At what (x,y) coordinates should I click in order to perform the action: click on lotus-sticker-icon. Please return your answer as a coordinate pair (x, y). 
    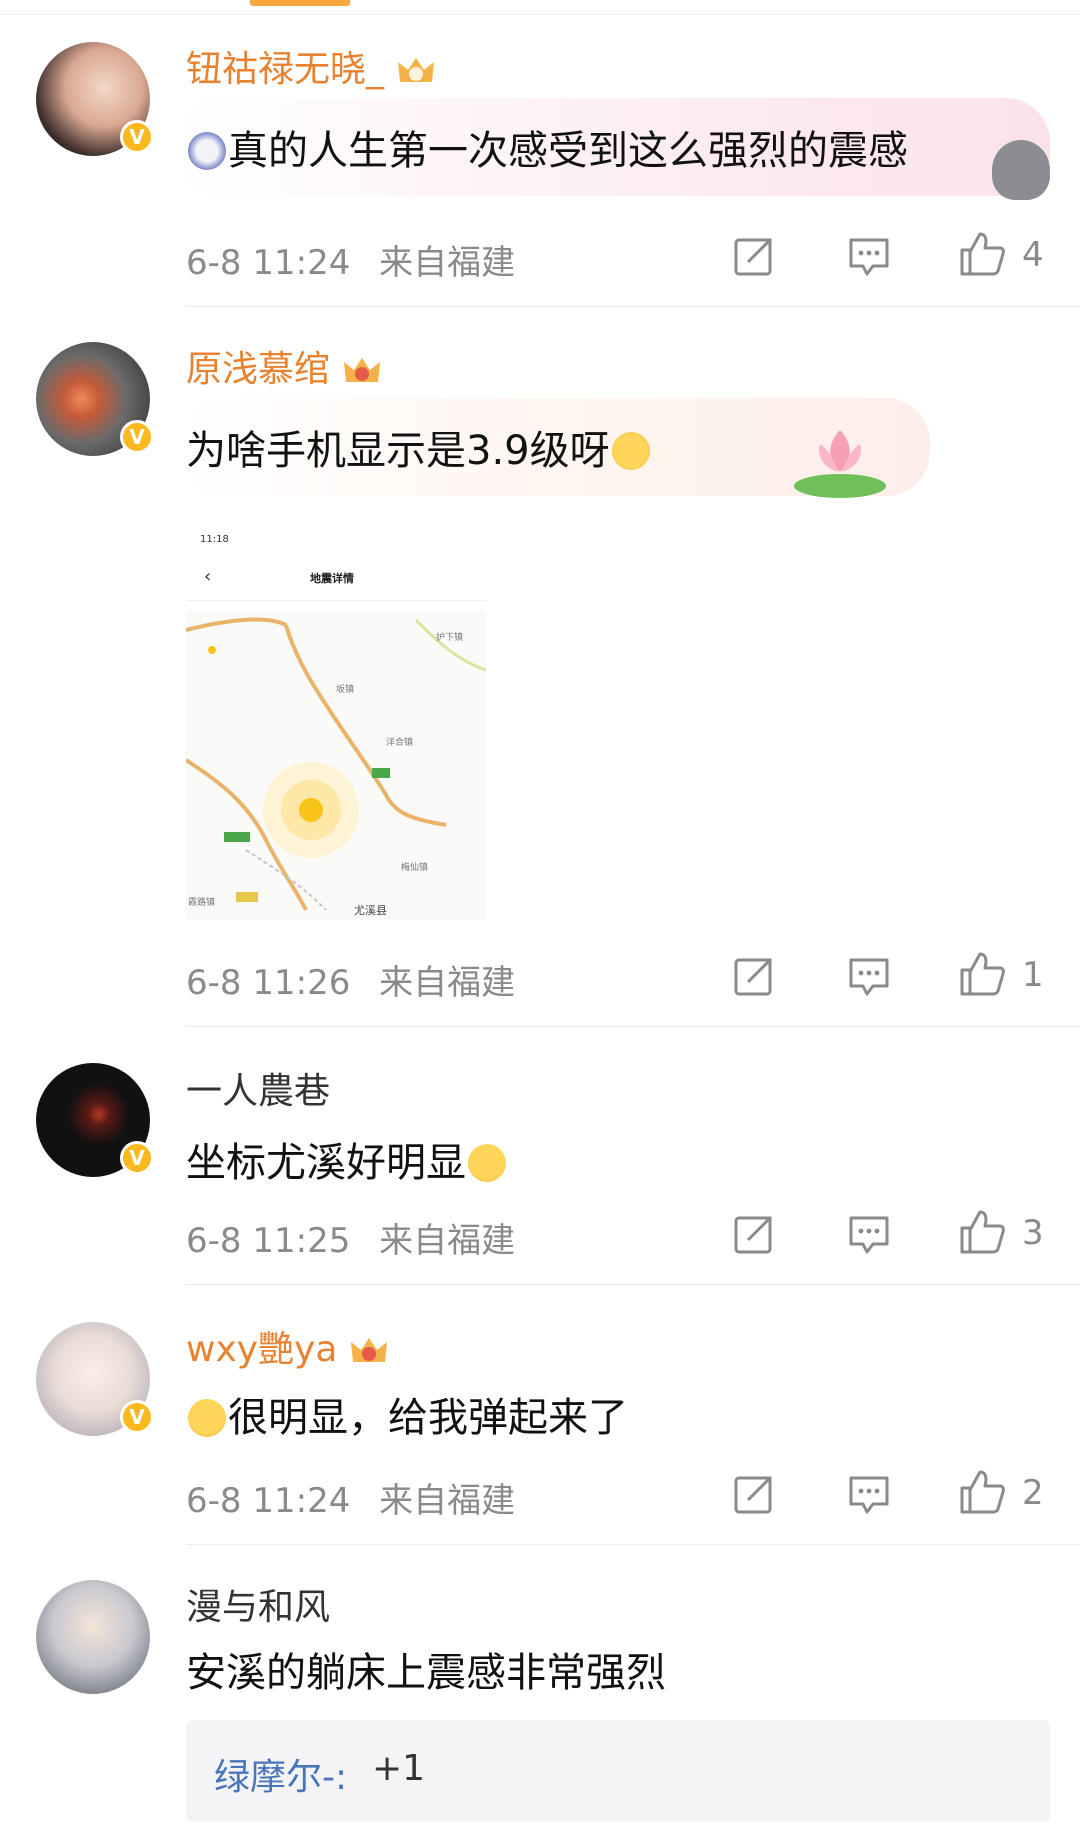
    Looking at the image, I should click on (840, 460).